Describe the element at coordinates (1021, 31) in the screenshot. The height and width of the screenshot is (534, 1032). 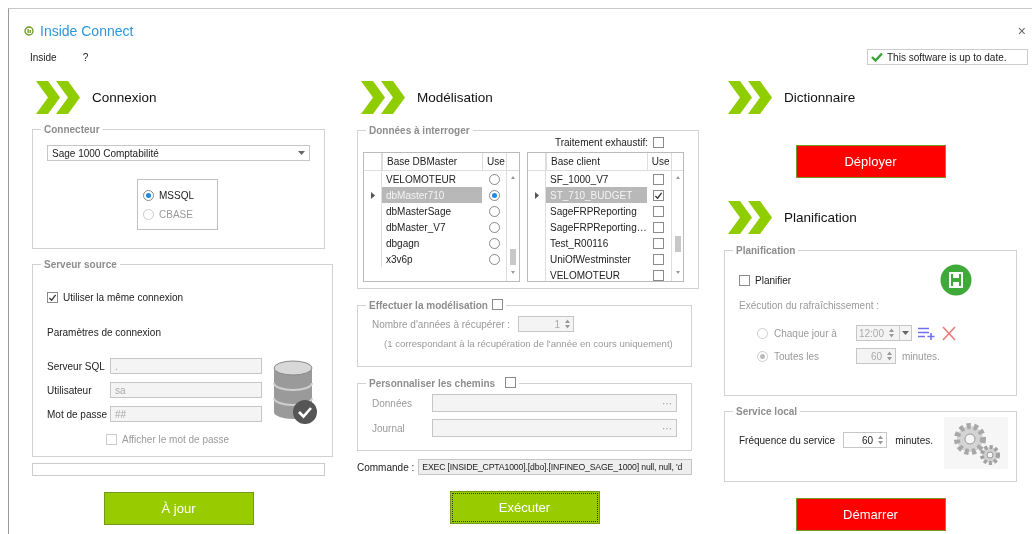
I see `close-button: ×` at that location.